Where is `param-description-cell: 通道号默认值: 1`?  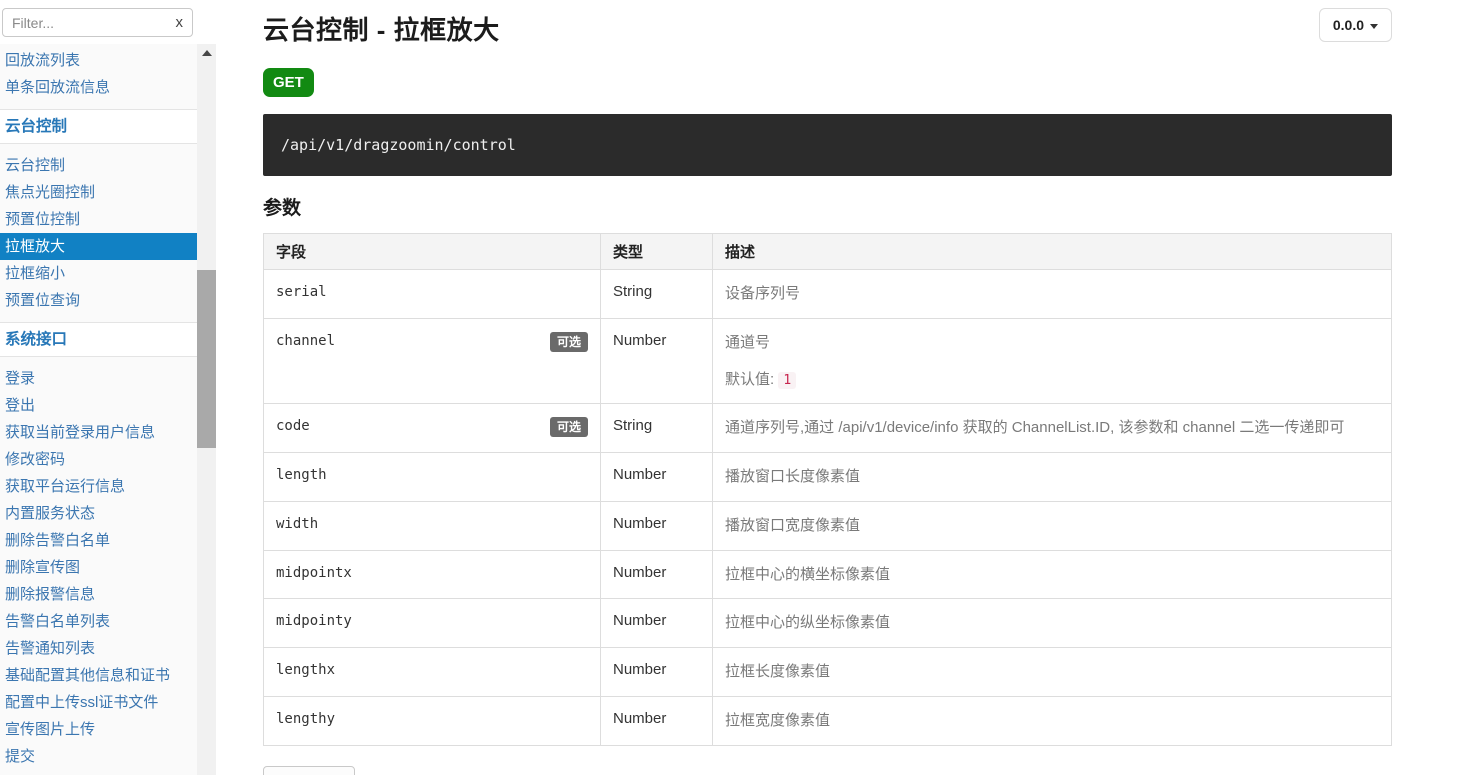 param-description-cell: 通道号默认值: 1 is located at coordinates (1052, 361).